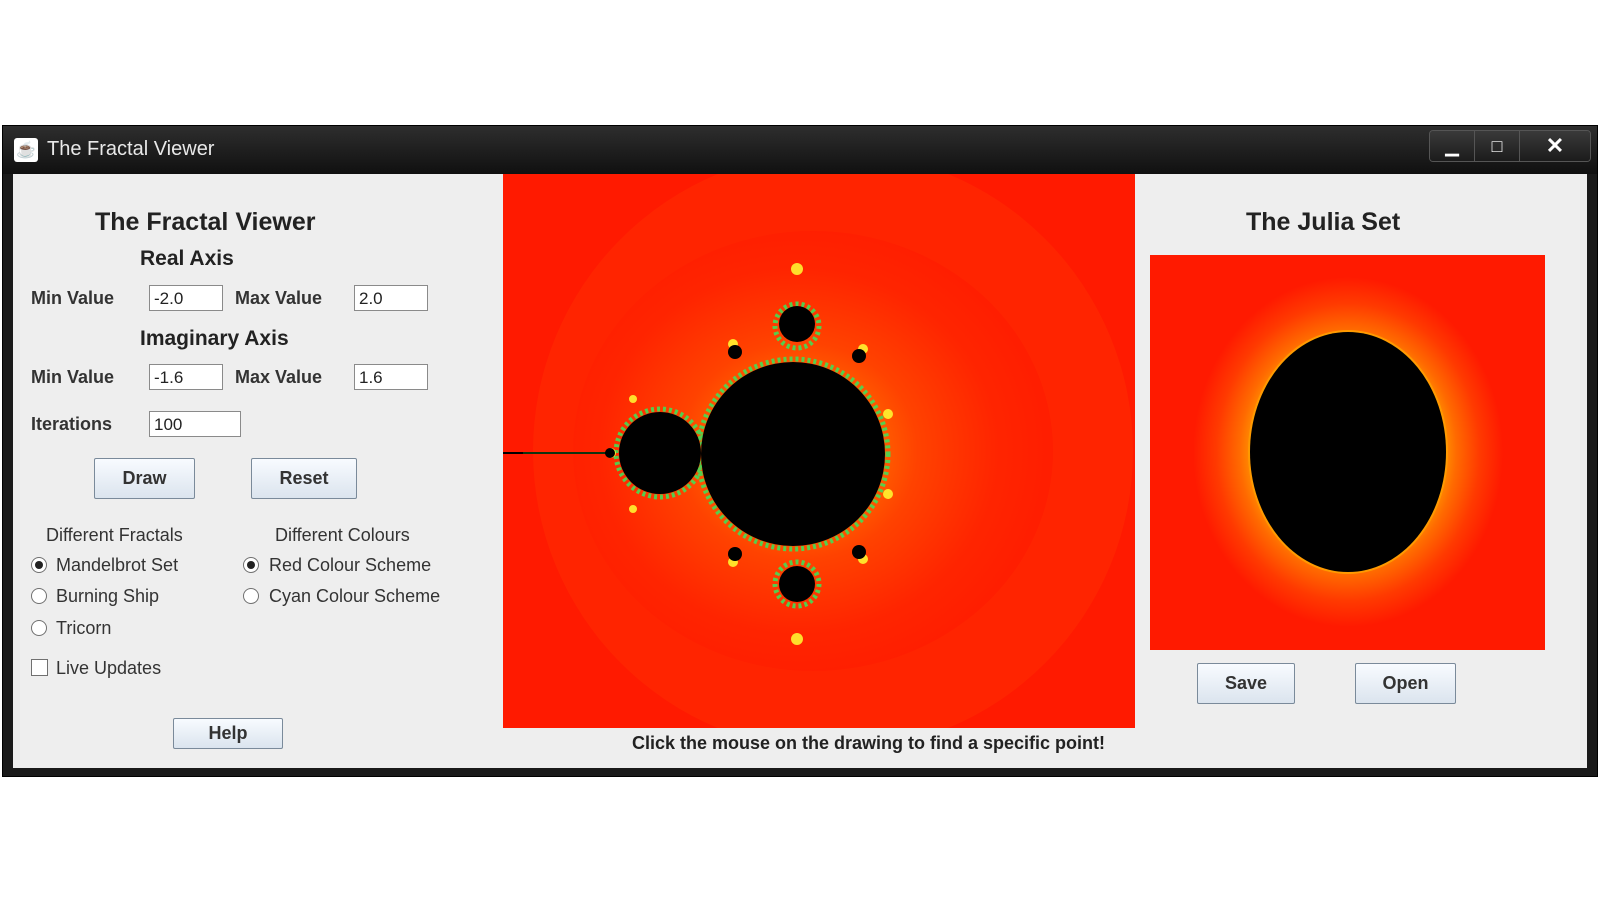 This screenshot has width=1600, height=900. Describe the element at coordinates (1452, 146) in the screenshot. I see `minimize-icon: ▁` at that location.